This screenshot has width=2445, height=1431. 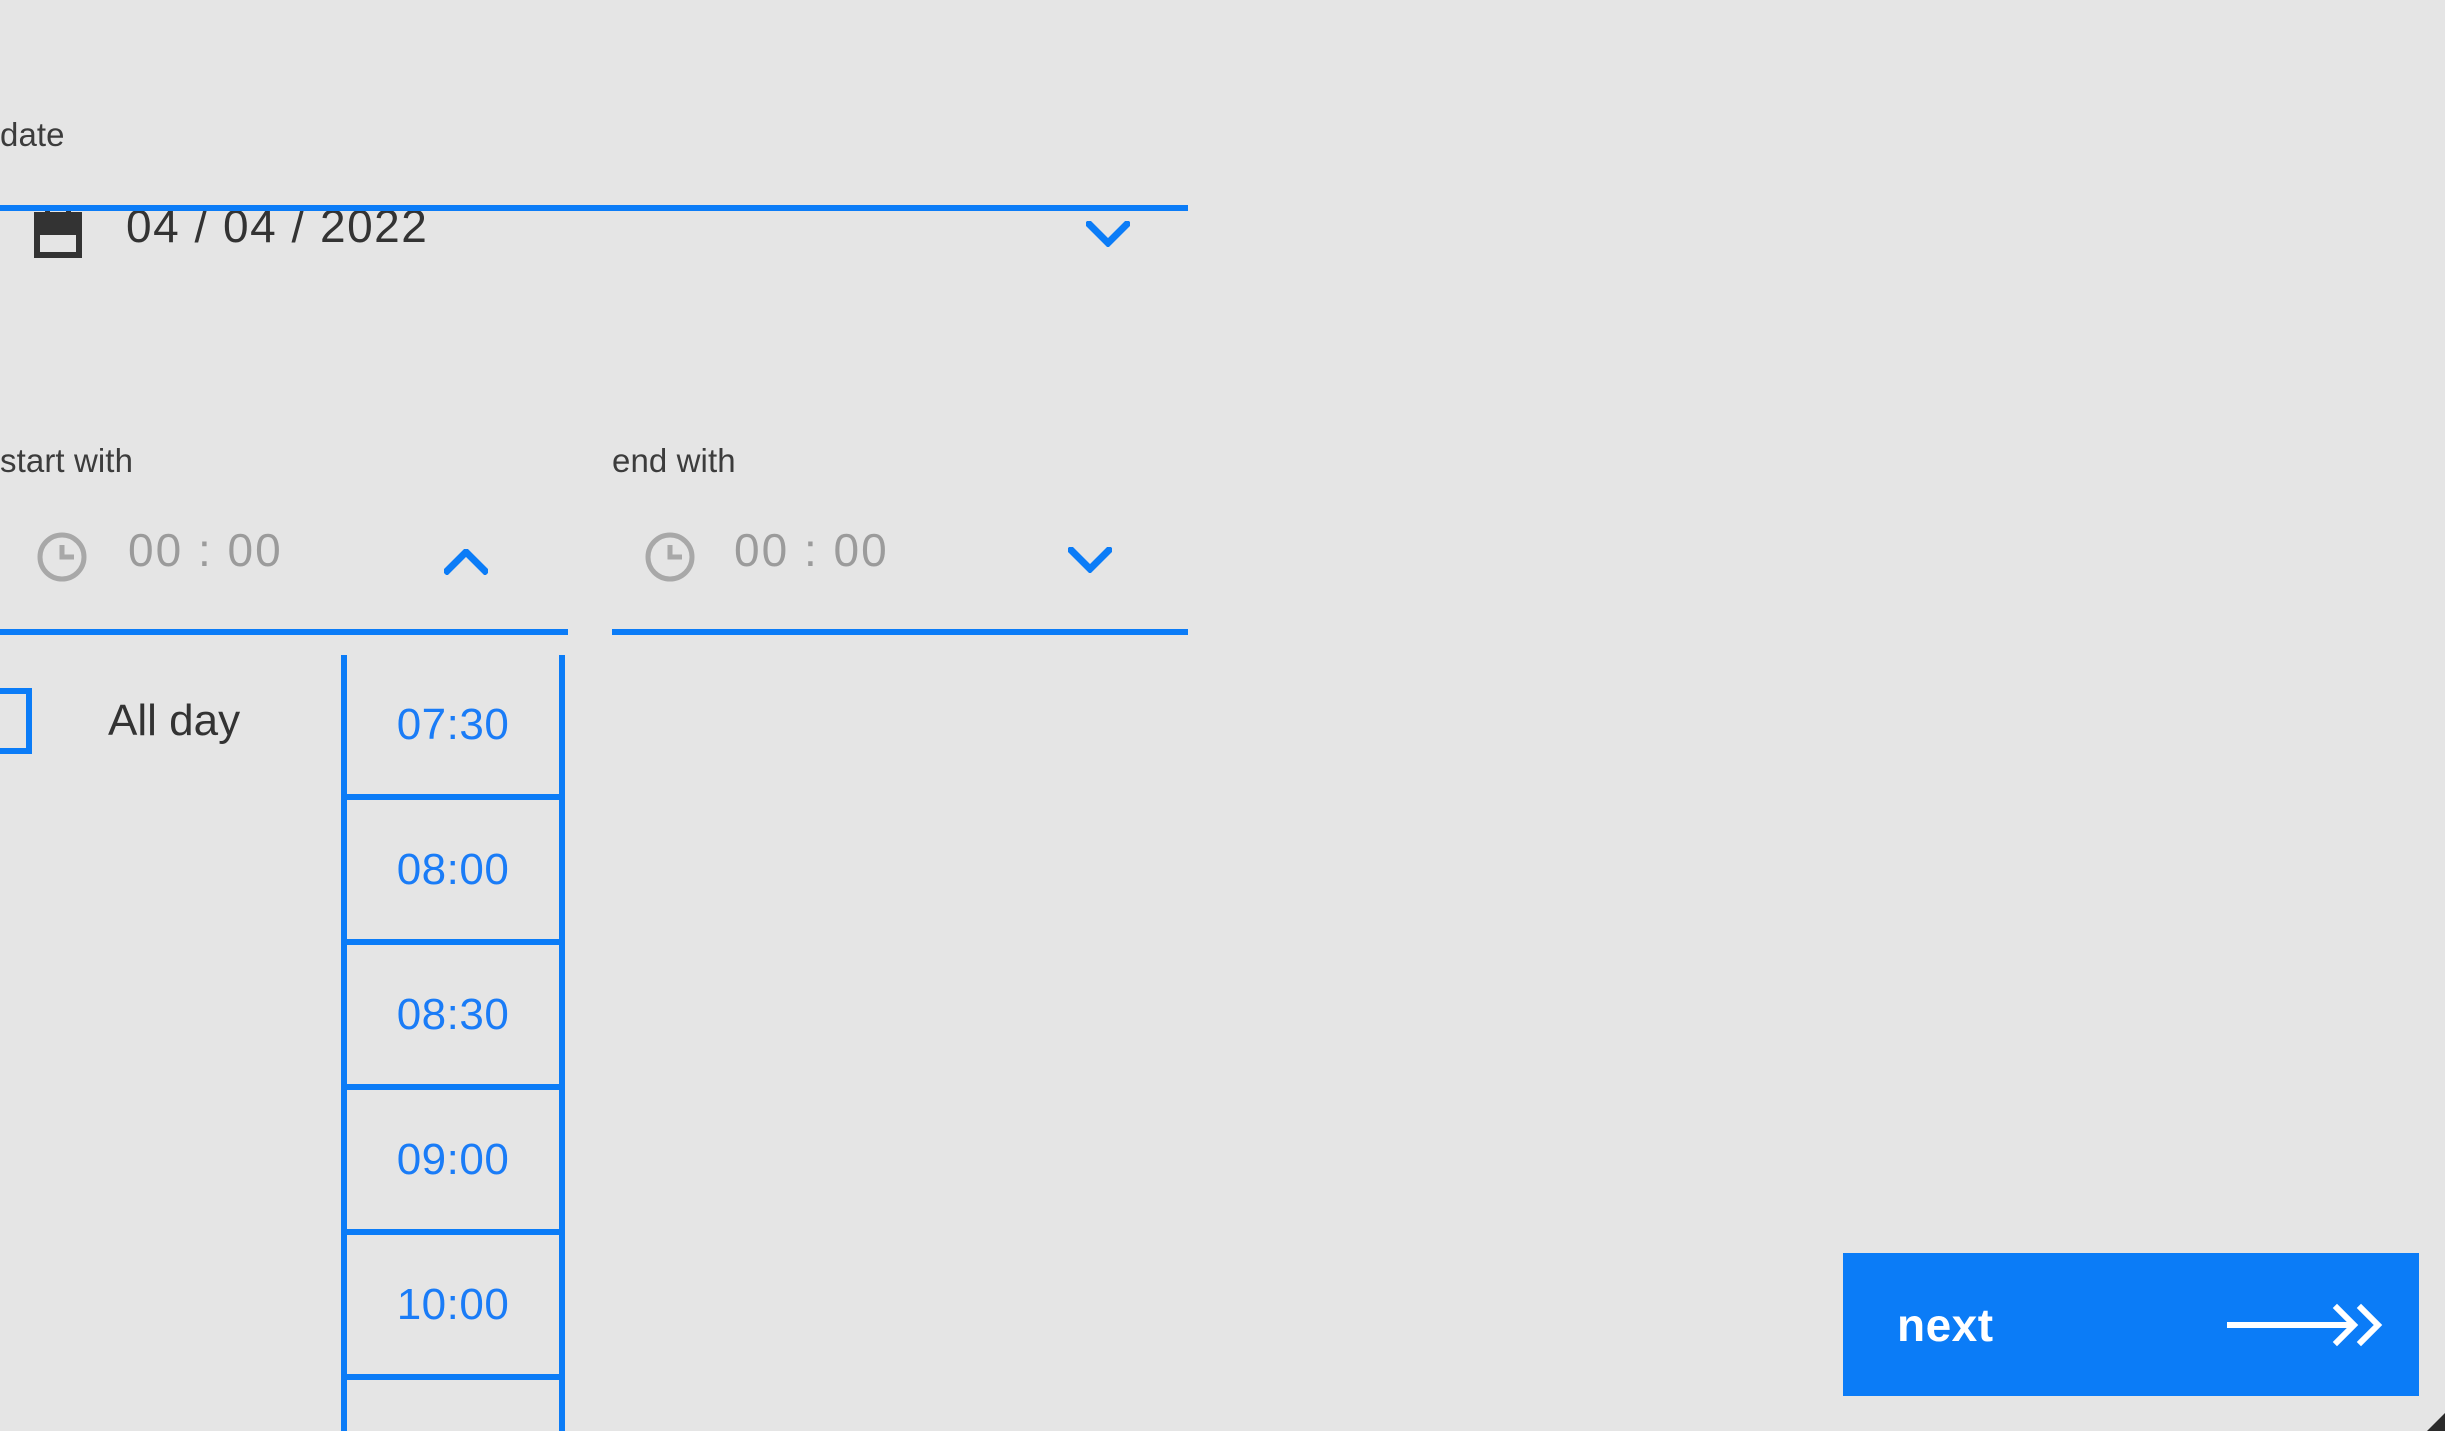 I want to click on date-field-label: date, so click(x=32, y=134).